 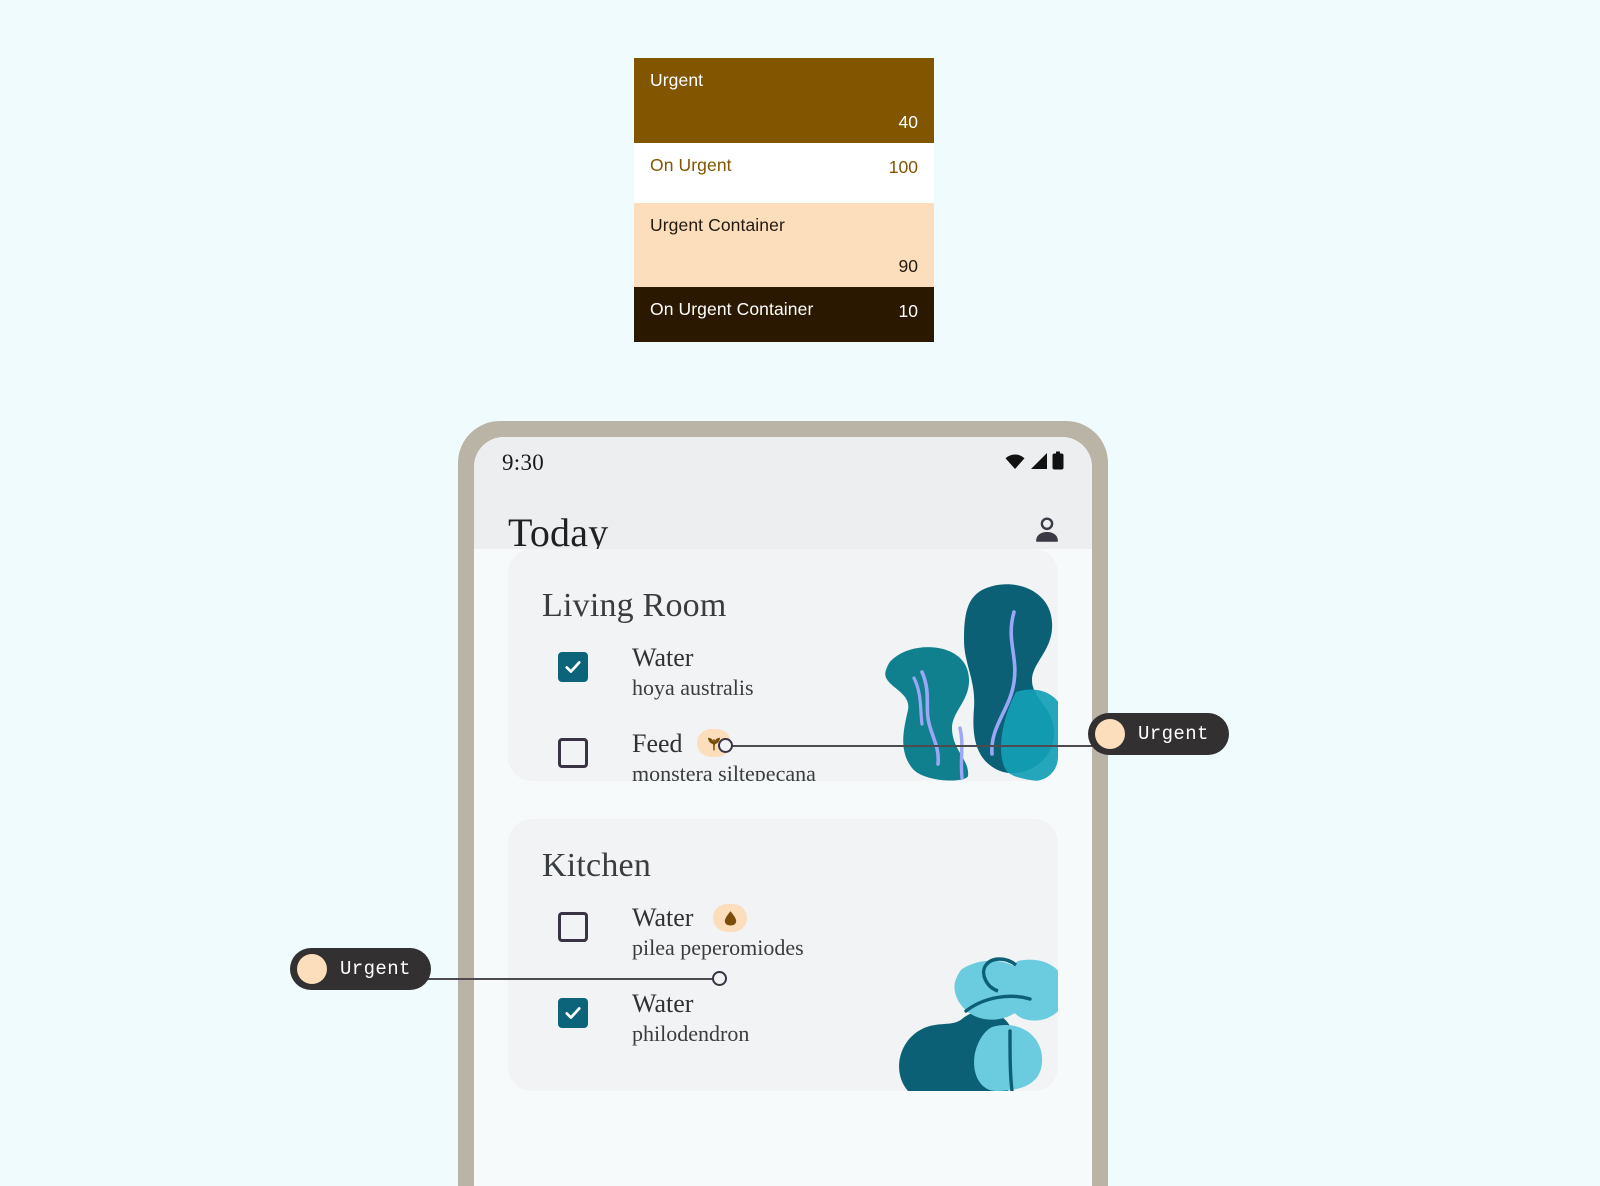 What do you see at coordinates (693, 673) in the screenshot?
I see `task-text: Water hoya australis` at bounding box center [693, 673].